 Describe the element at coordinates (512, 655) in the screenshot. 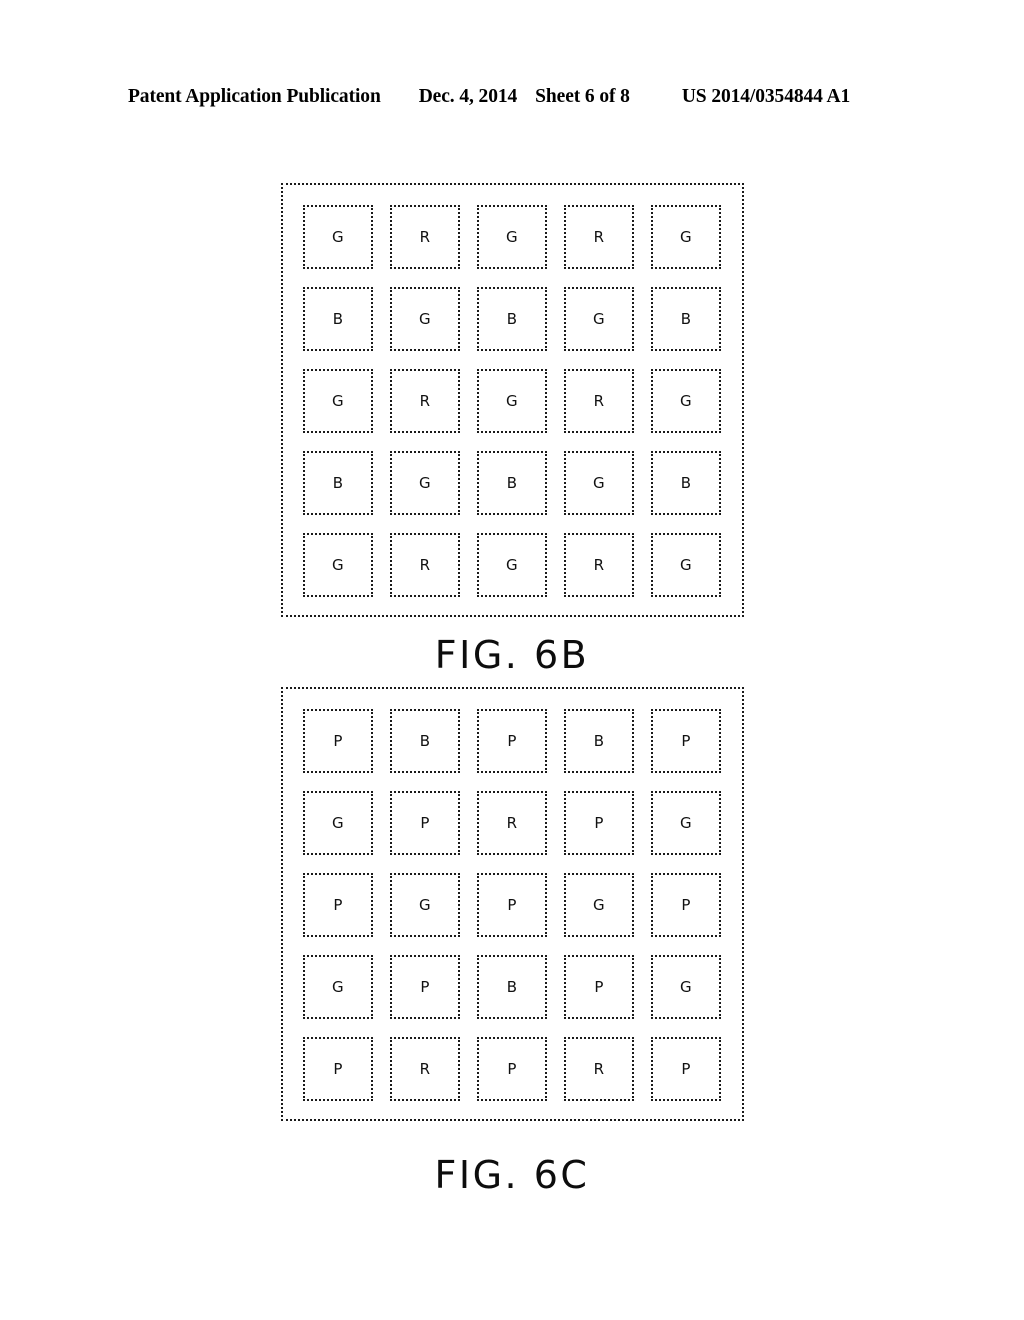

I see `figure-caption-6b: FIG. 6B` at that location.